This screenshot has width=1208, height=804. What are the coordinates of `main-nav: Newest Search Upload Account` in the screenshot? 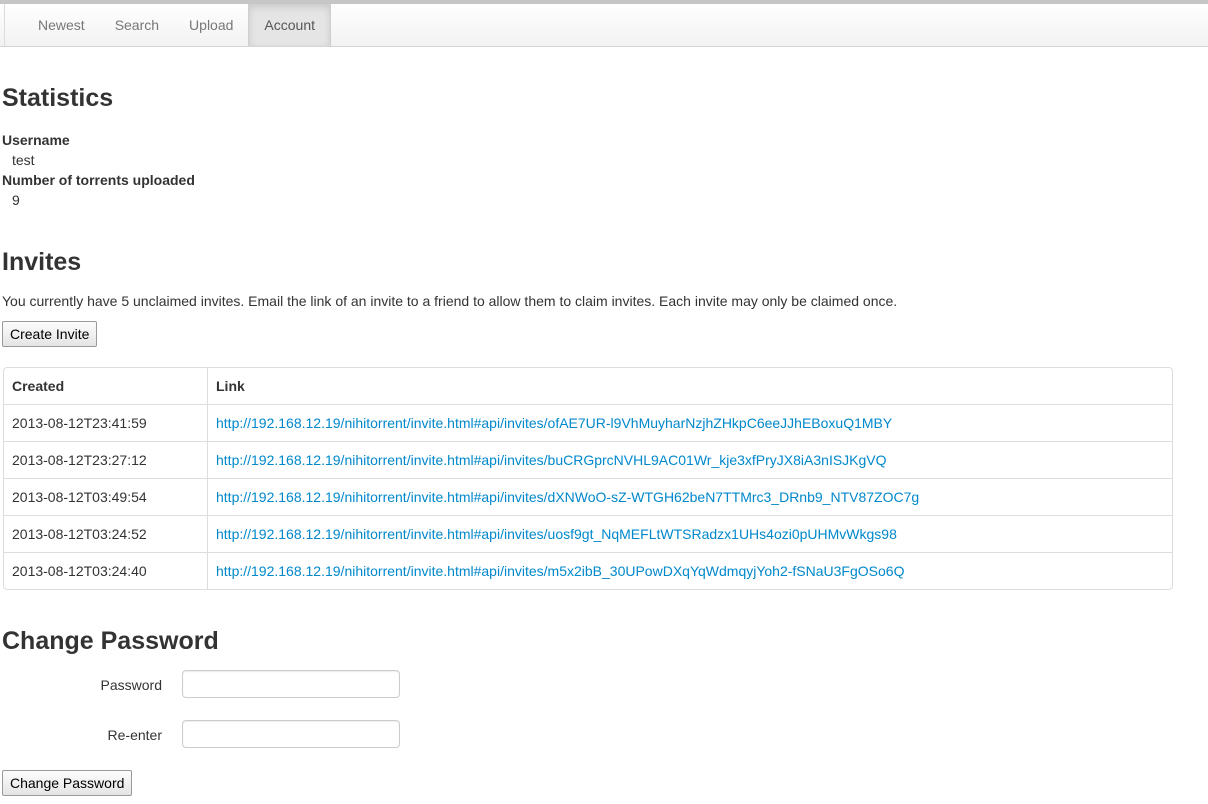 It's located at (168, 25).